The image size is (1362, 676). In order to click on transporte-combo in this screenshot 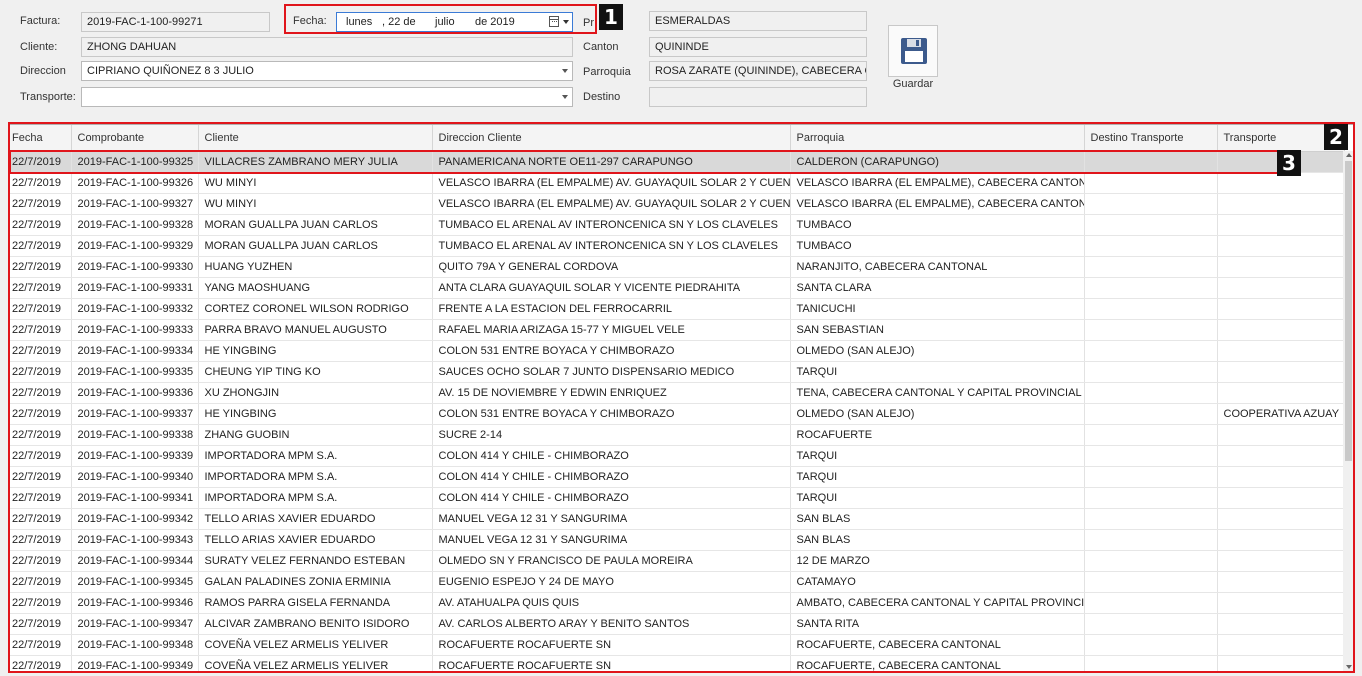, I will do `click(327, 97)`.